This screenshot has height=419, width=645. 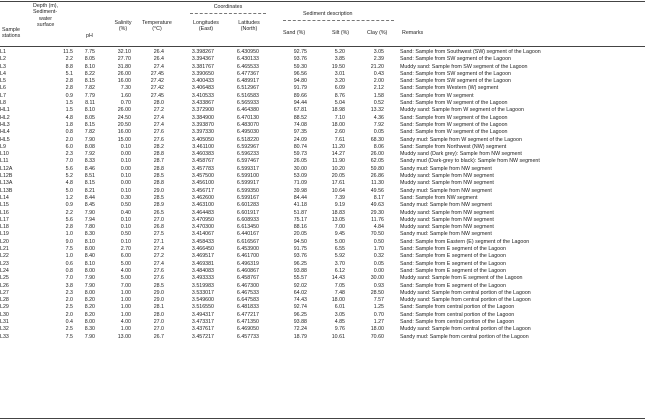 What do you see at coordinates (339, 227) in the screenshot?
I see `silt-cell: 7.00` at bounding box center [339, 227].